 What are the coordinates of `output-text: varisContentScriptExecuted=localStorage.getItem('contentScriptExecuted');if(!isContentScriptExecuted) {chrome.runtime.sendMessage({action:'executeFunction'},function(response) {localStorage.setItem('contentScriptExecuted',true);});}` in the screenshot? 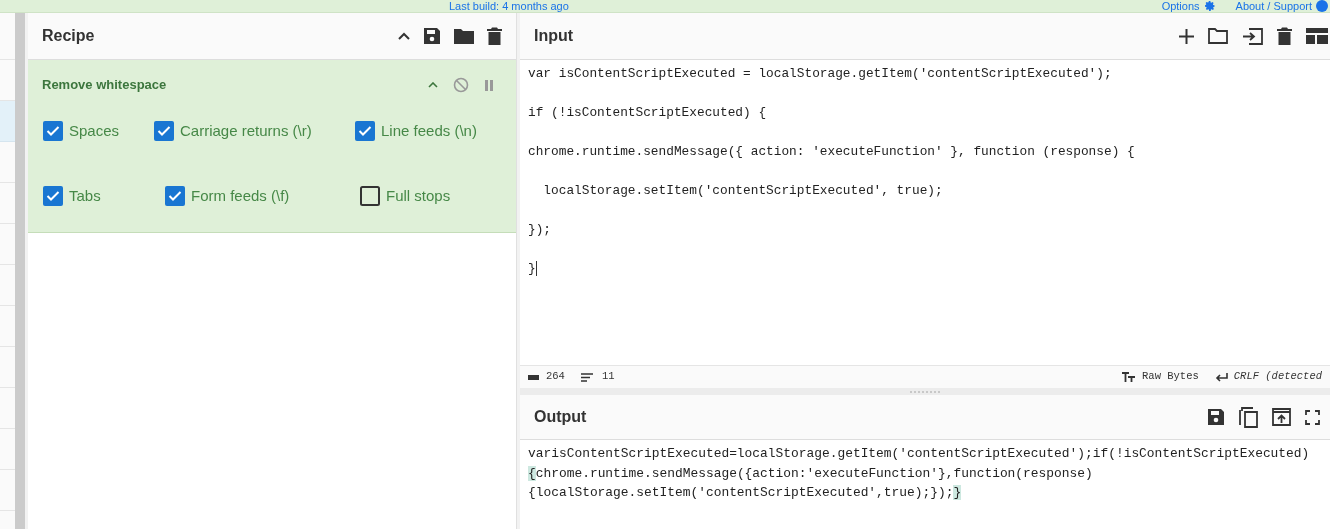 It's located at (925, 484).